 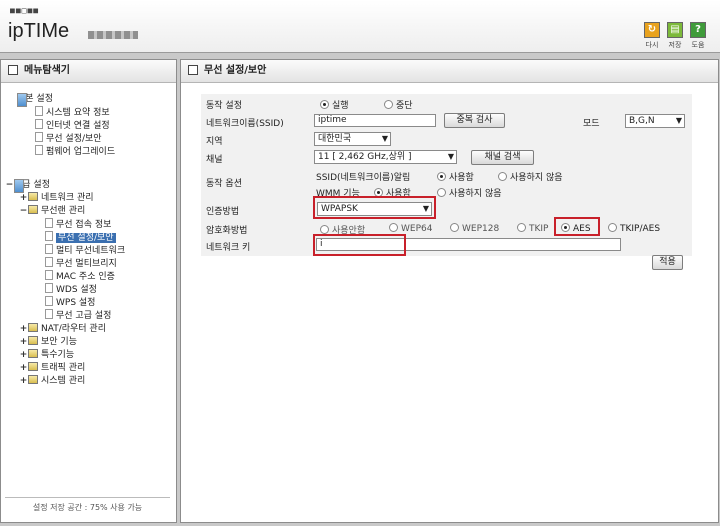 What do you see at coordinates (46, 355) in the screenshot?
I see `tree-special: + 특수기능` at bounding box center [46, 355].